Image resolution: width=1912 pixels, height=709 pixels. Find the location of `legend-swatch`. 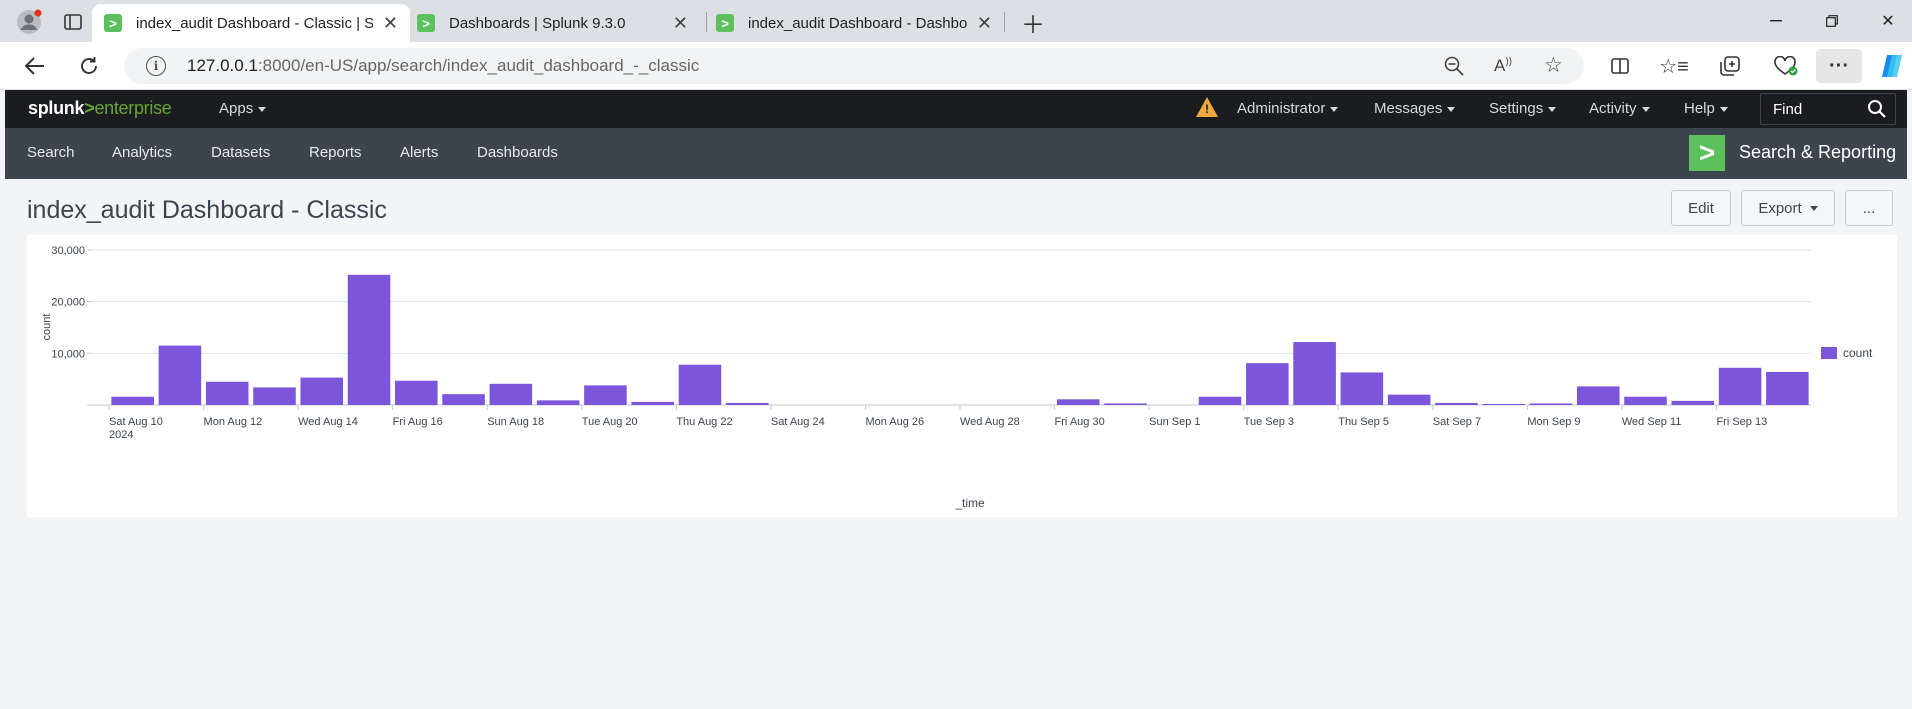

legend-swatch is located at coordinates (1829, 353).